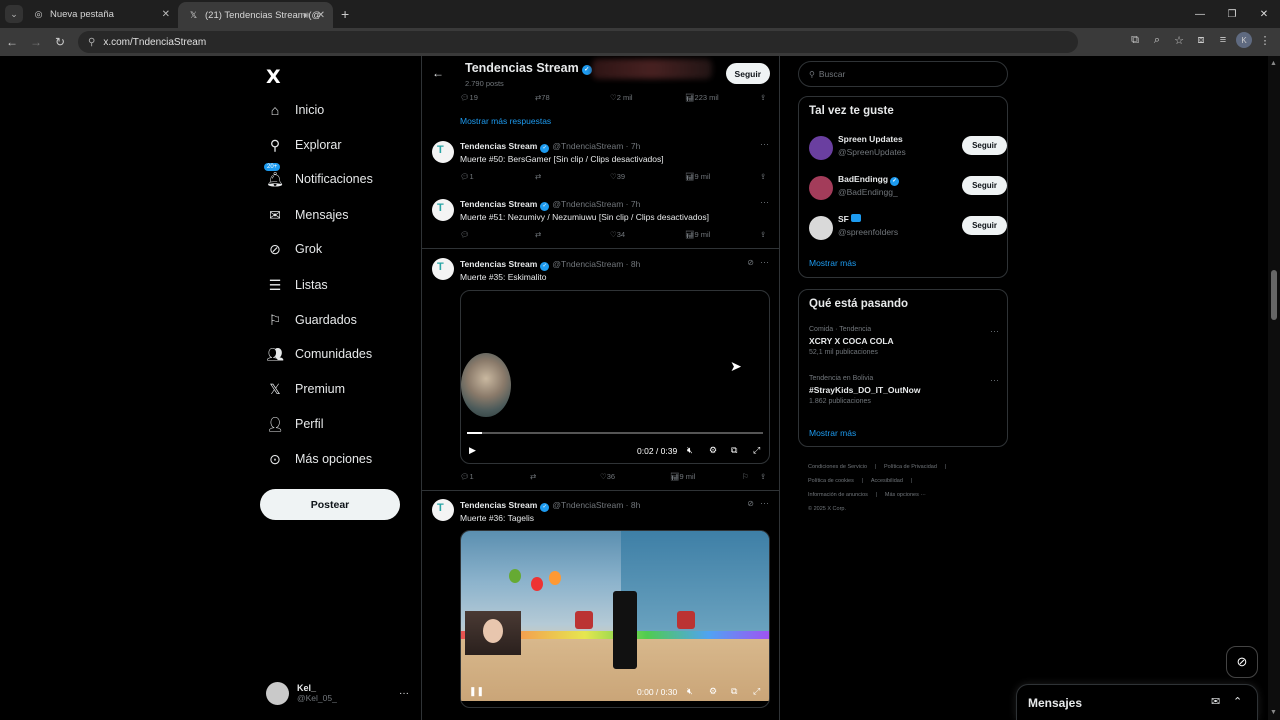  I want to click on suggestion-item: SF @spreenfolders Seguir, so click(908, 228).